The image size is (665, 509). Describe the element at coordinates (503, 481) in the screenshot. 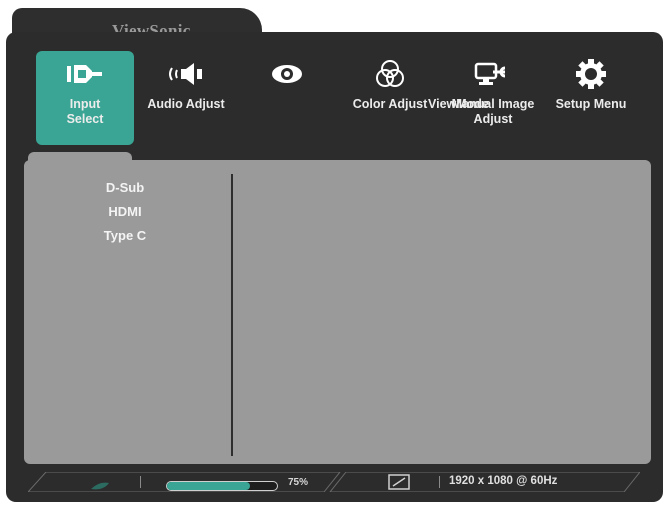

I see `resolution-readout: 1920 x 1080 @ 60Hz` at that location.